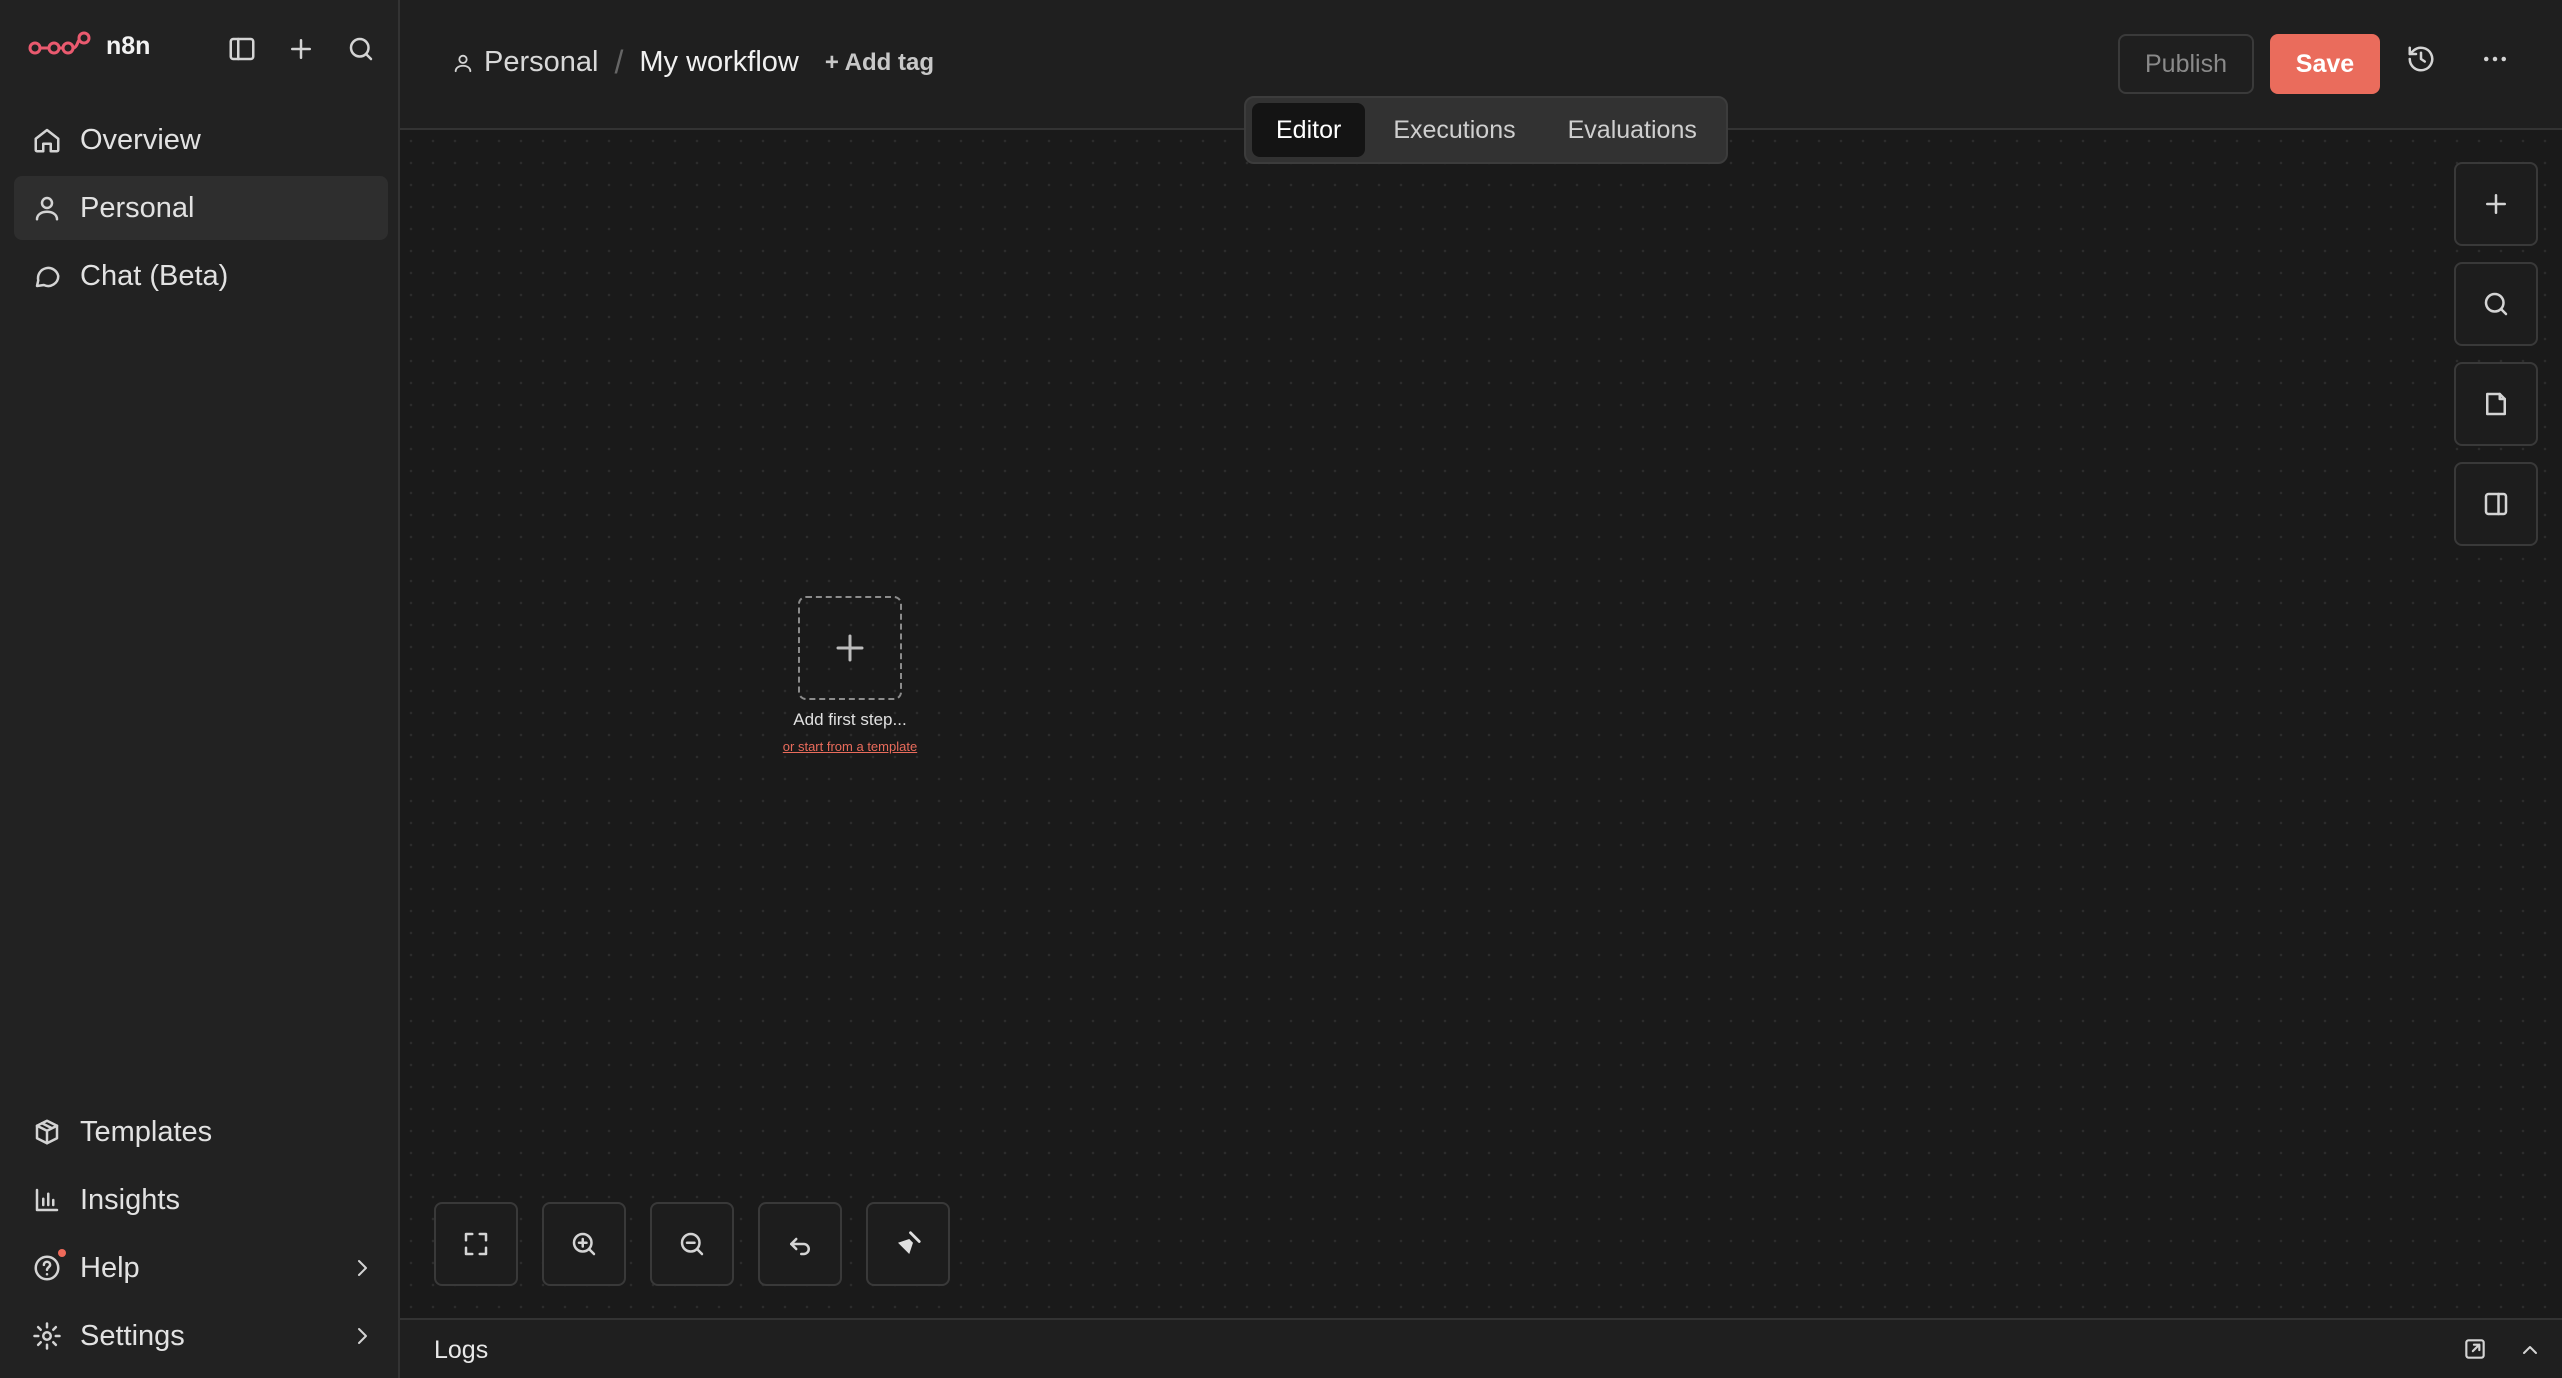  What do you see at coordinates (201, 208) in the screenshot?
I see `sidebar-item-personal: Personal` at bounding box center [201, 208].